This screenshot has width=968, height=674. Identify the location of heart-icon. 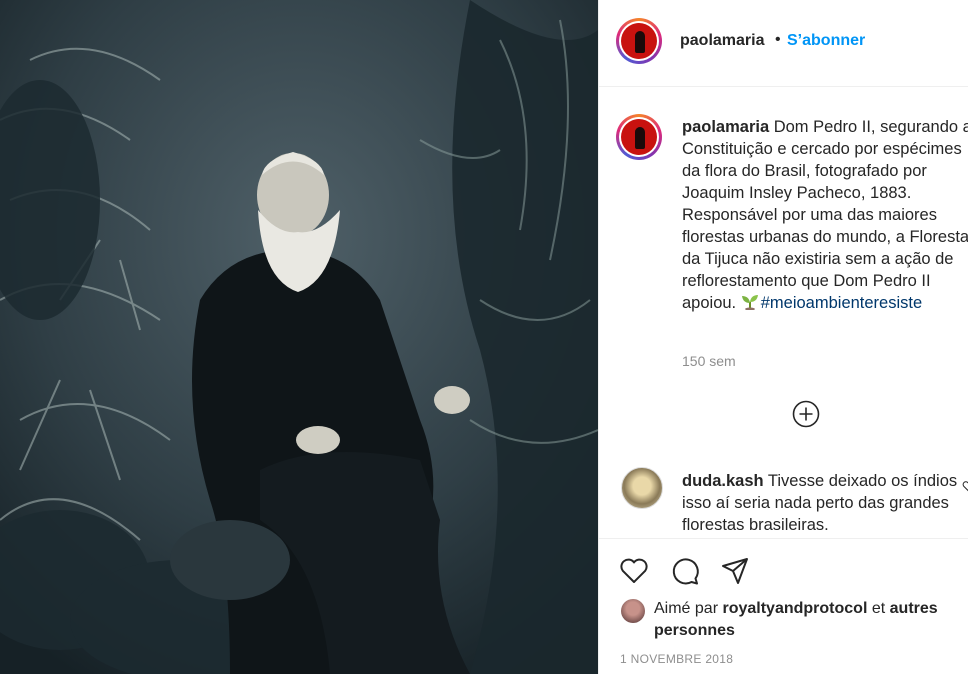
(634, 571).